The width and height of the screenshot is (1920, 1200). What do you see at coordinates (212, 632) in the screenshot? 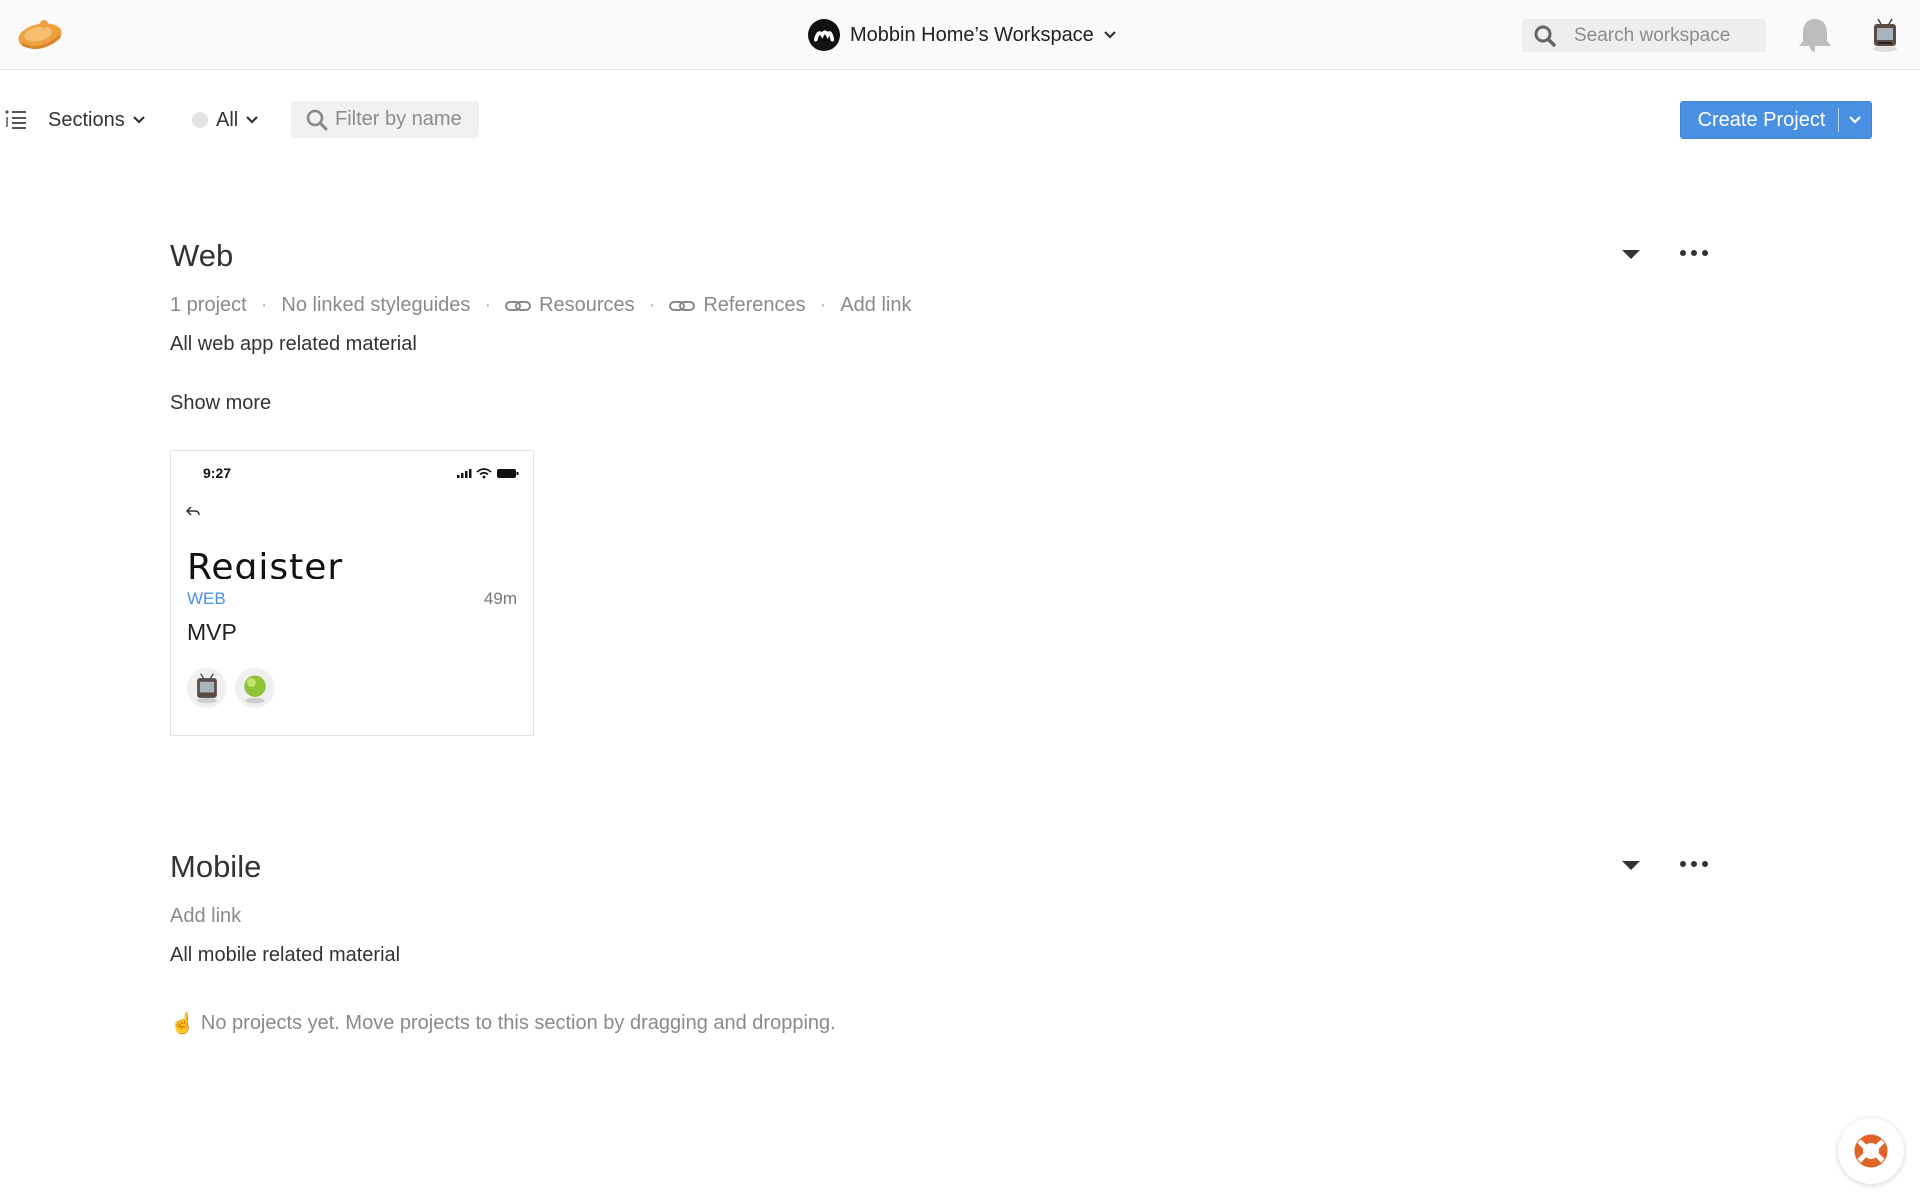
I see `project-title: MVP` at bounding box center [212, 632].